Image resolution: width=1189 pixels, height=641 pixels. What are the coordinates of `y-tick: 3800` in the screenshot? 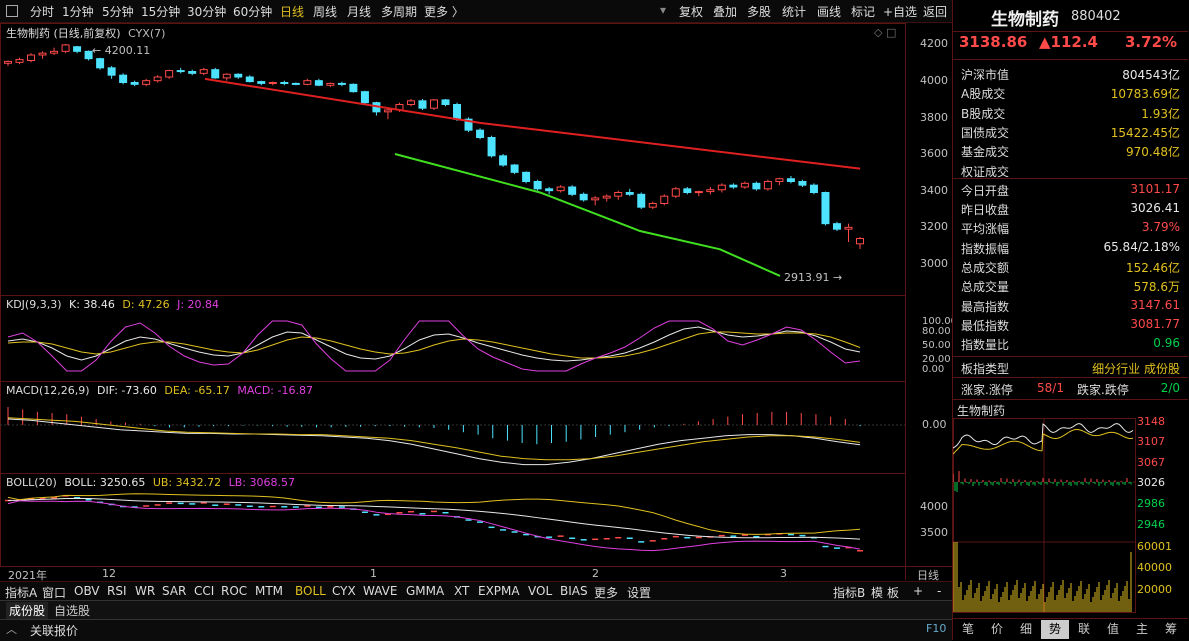 It's located at (934, 117).